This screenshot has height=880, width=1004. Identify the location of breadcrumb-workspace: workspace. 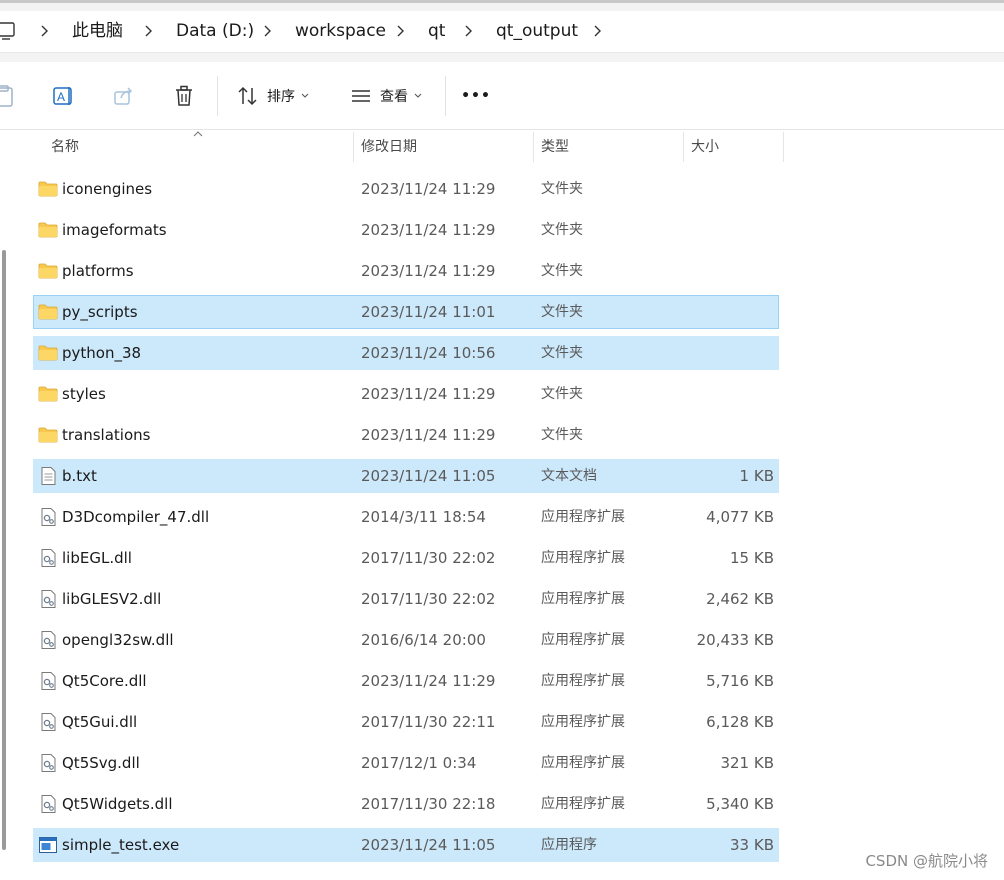
(340, 31).